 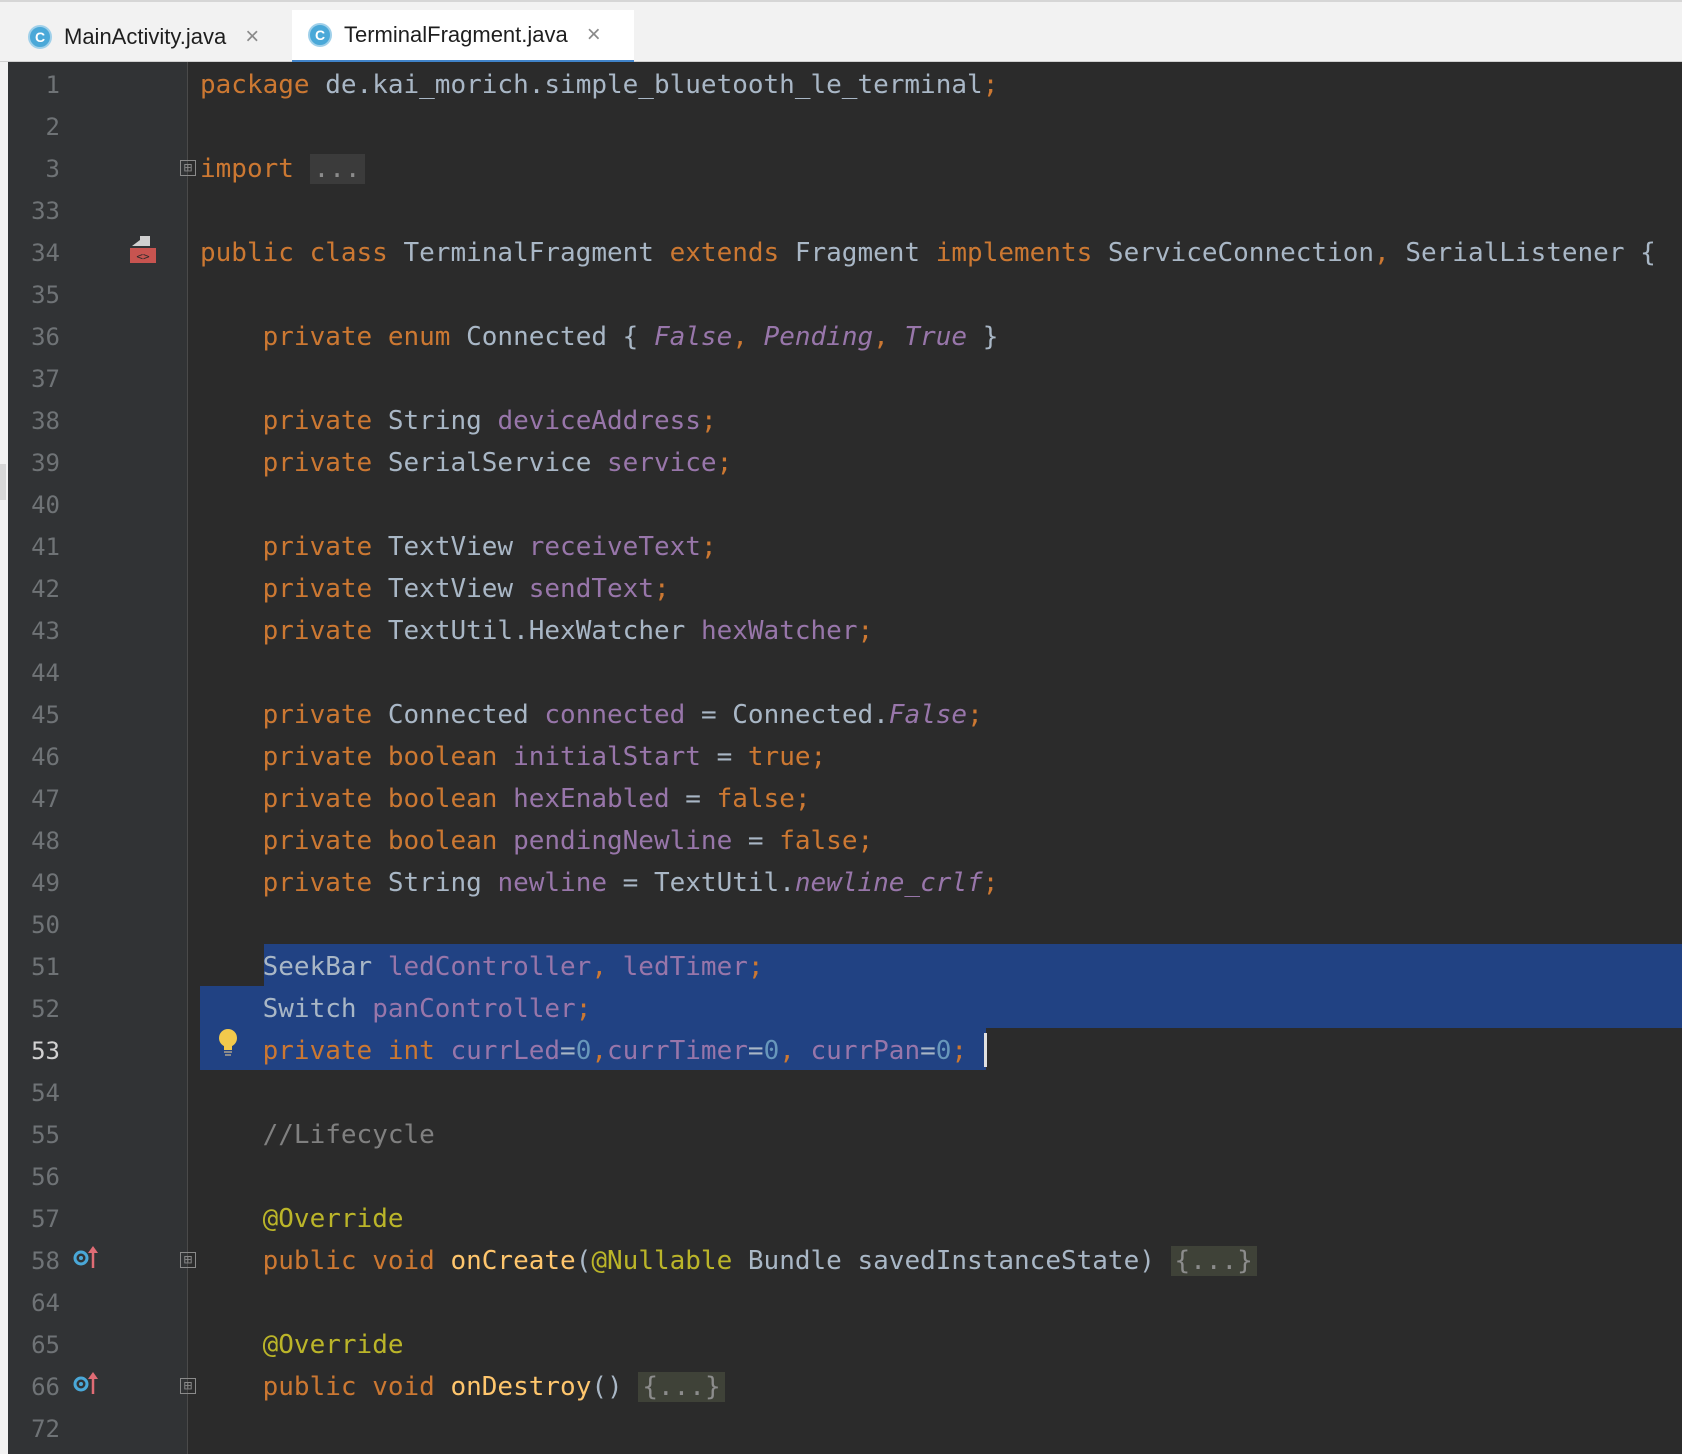 What do you see at coordinates (591, 799) in the screenshot?
I see `code-token: hexEnabled` at bounding box center [591, 799].